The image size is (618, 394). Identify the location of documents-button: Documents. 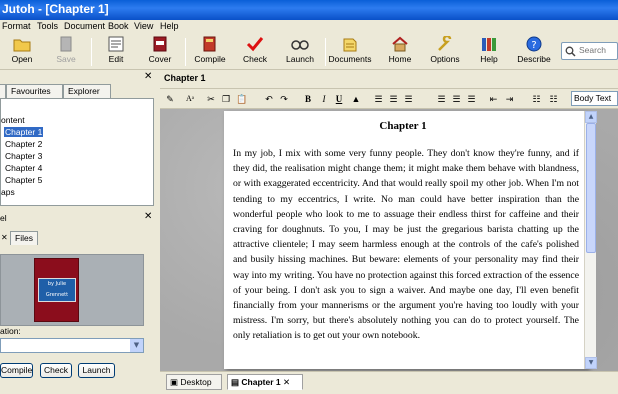
(350, 52).